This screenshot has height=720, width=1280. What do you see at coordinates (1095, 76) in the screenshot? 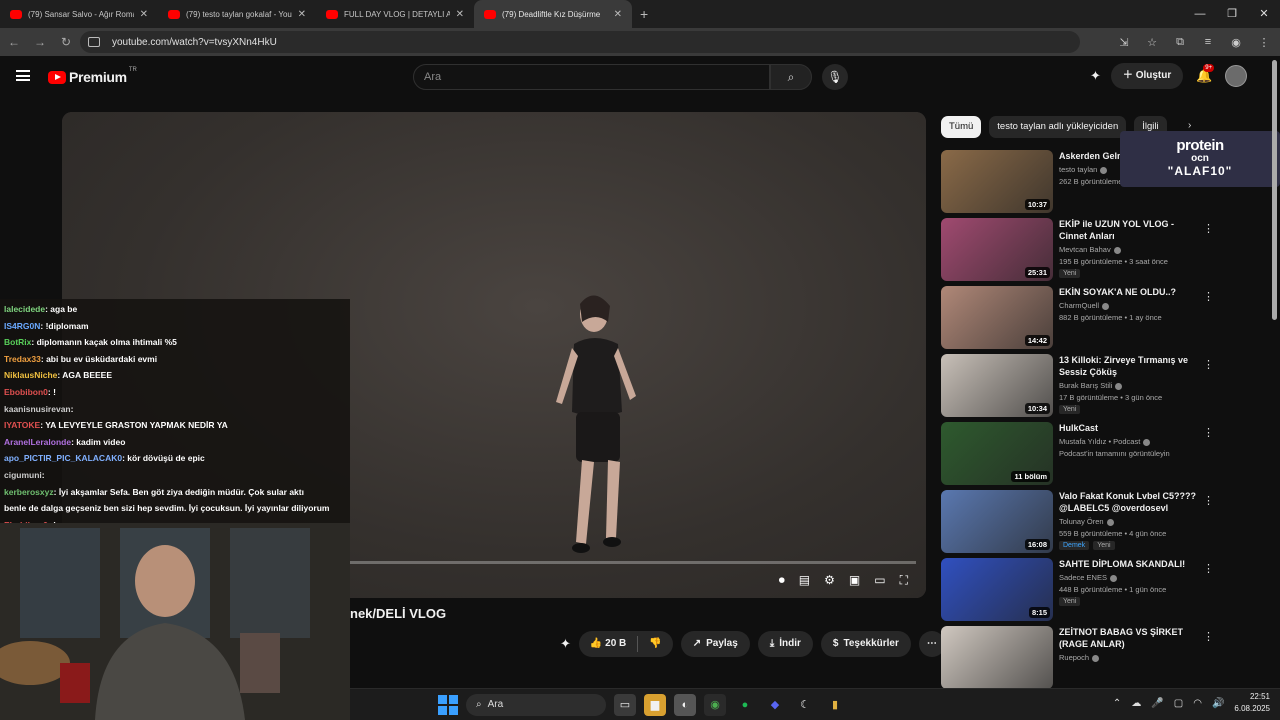
I see `premium-icon: ✦` at bounding box center [1095, 76].